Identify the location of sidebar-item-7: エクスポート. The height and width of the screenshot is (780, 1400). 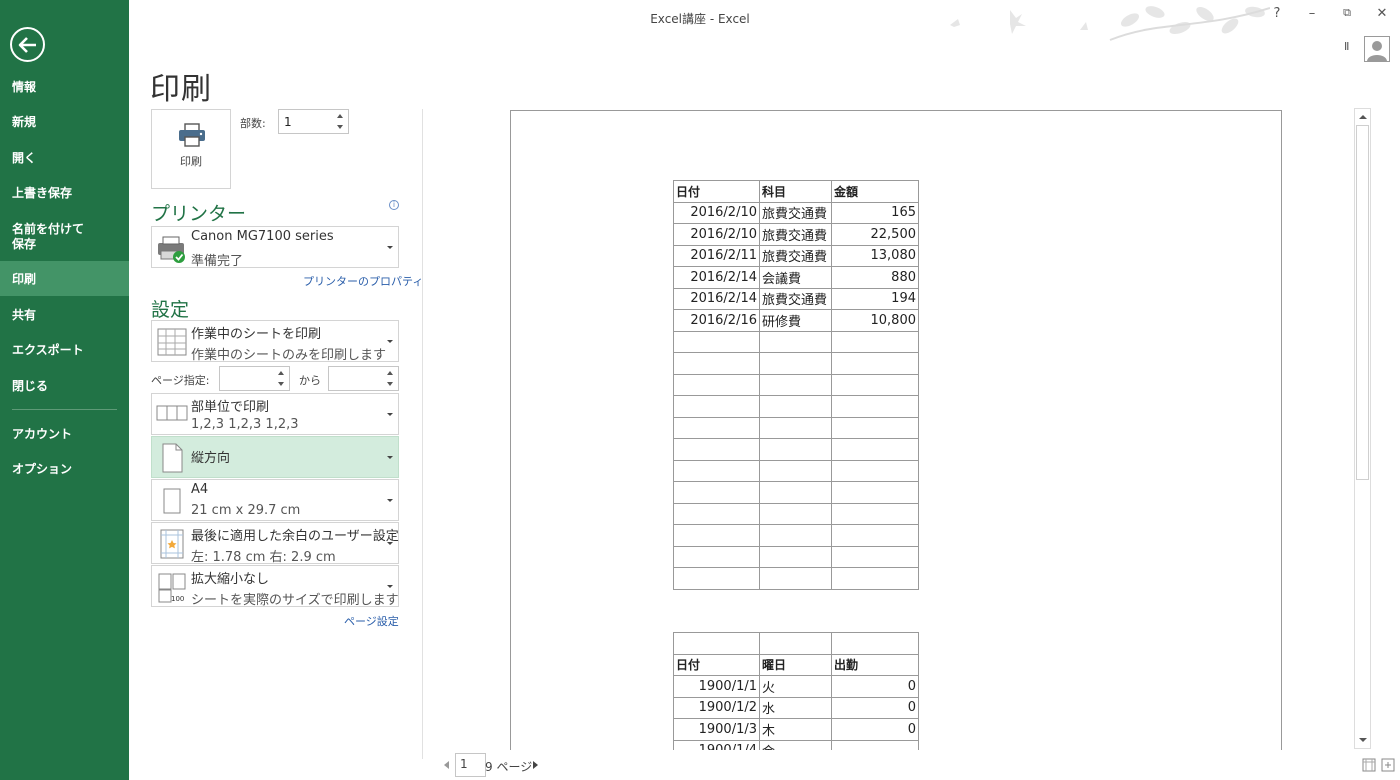
(64, 350).